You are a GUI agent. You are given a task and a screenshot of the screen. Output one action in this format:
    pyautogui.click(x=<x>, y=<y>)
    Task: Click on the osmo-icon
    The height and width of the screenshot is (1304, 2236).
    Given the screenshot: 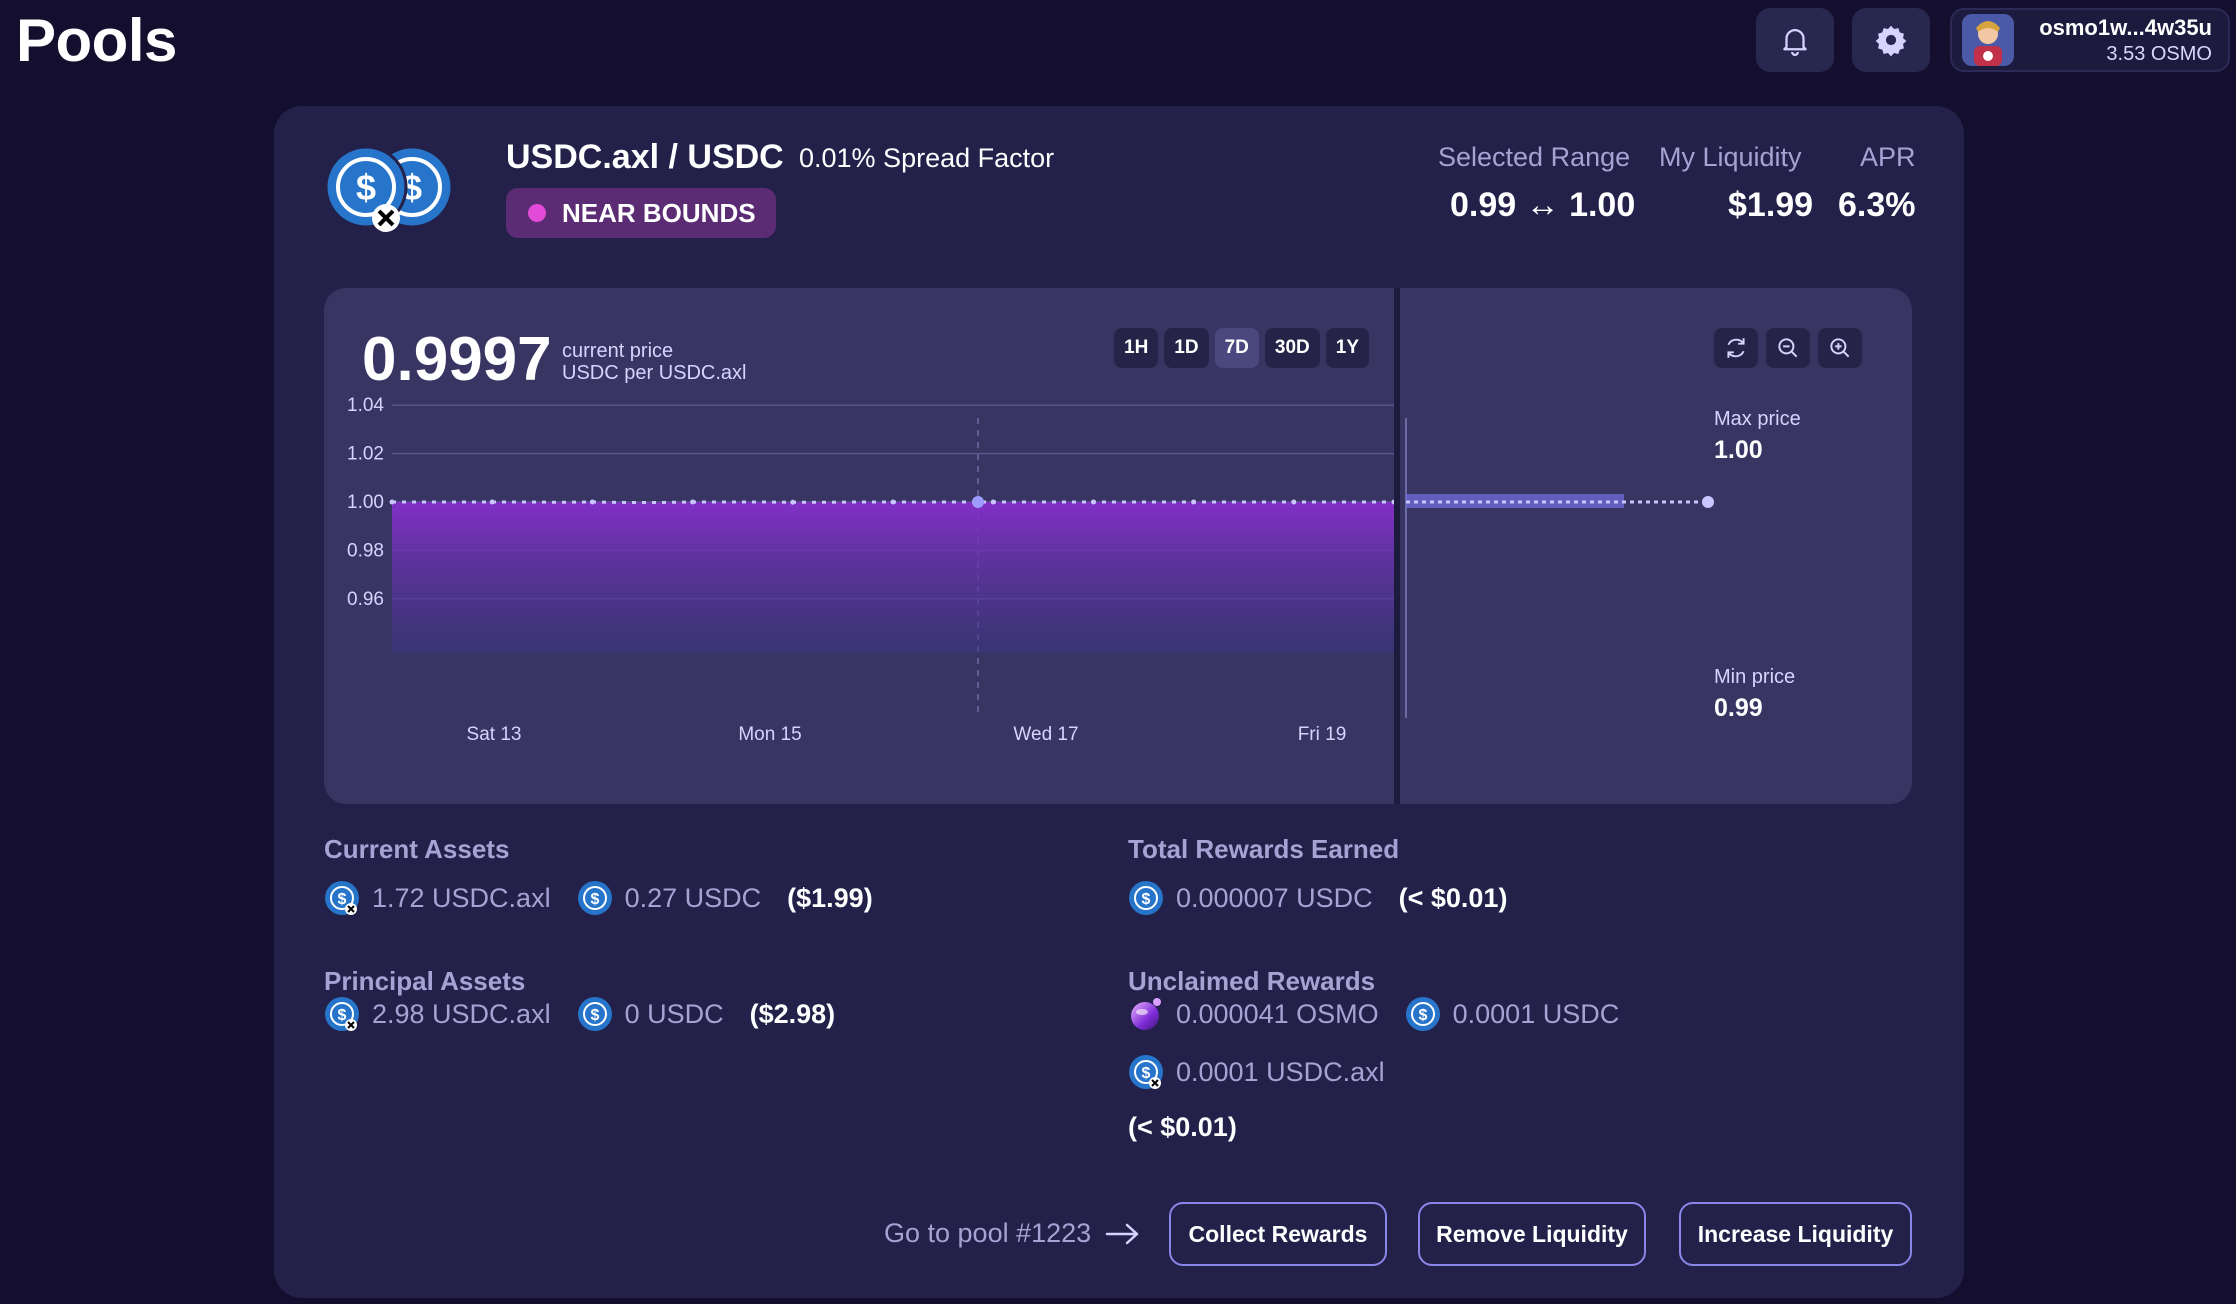 What is the action you would take?
    pyautogui.click(x=1146, y=1014)
    